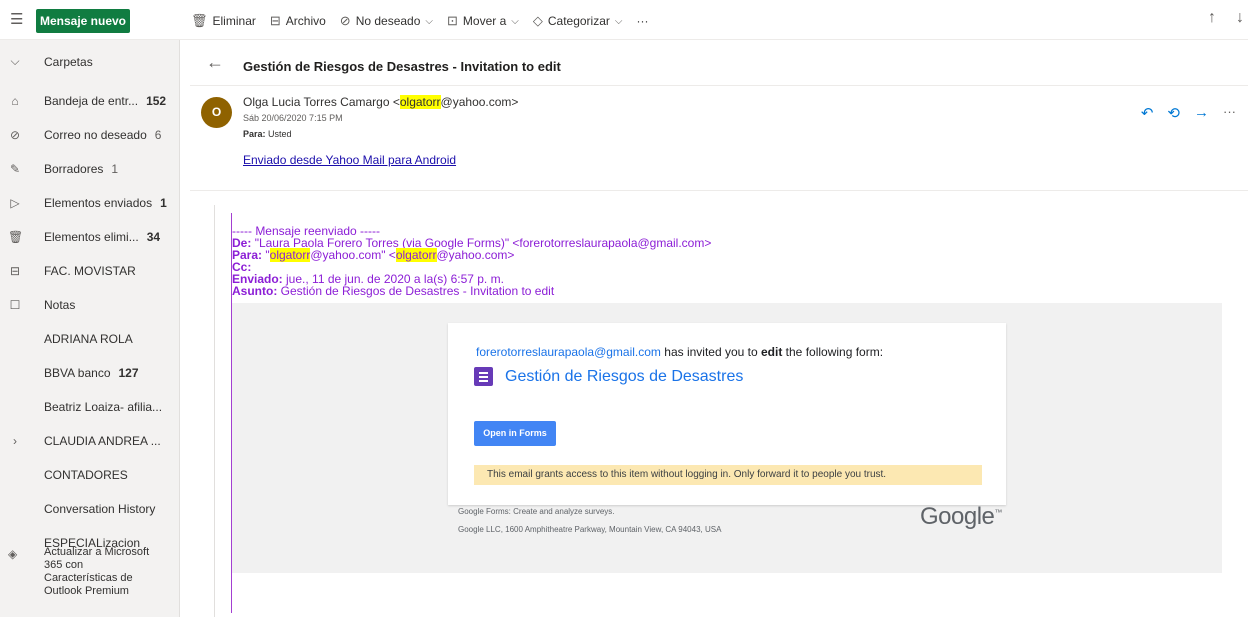  I want to click on note-icon: ☐, so click(15, 305).